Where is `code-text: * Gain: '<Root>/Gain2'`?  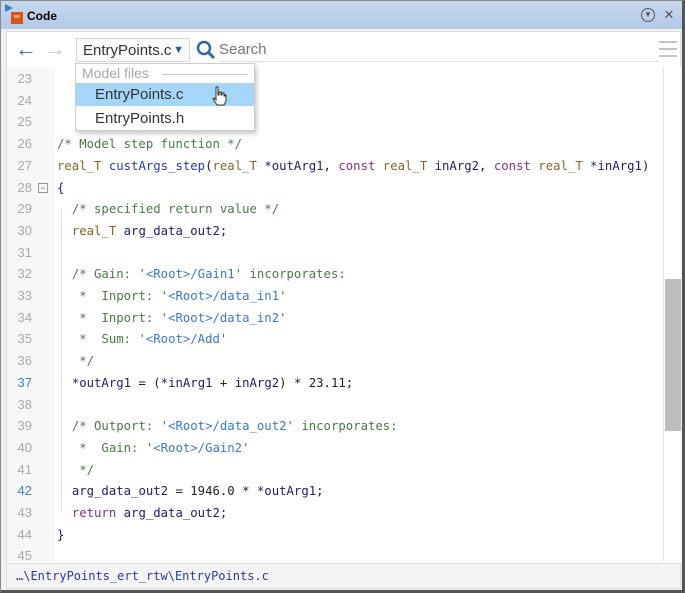 code-text: * Gain: '<Root>/Gain2' is located at coordinates (153, 448).